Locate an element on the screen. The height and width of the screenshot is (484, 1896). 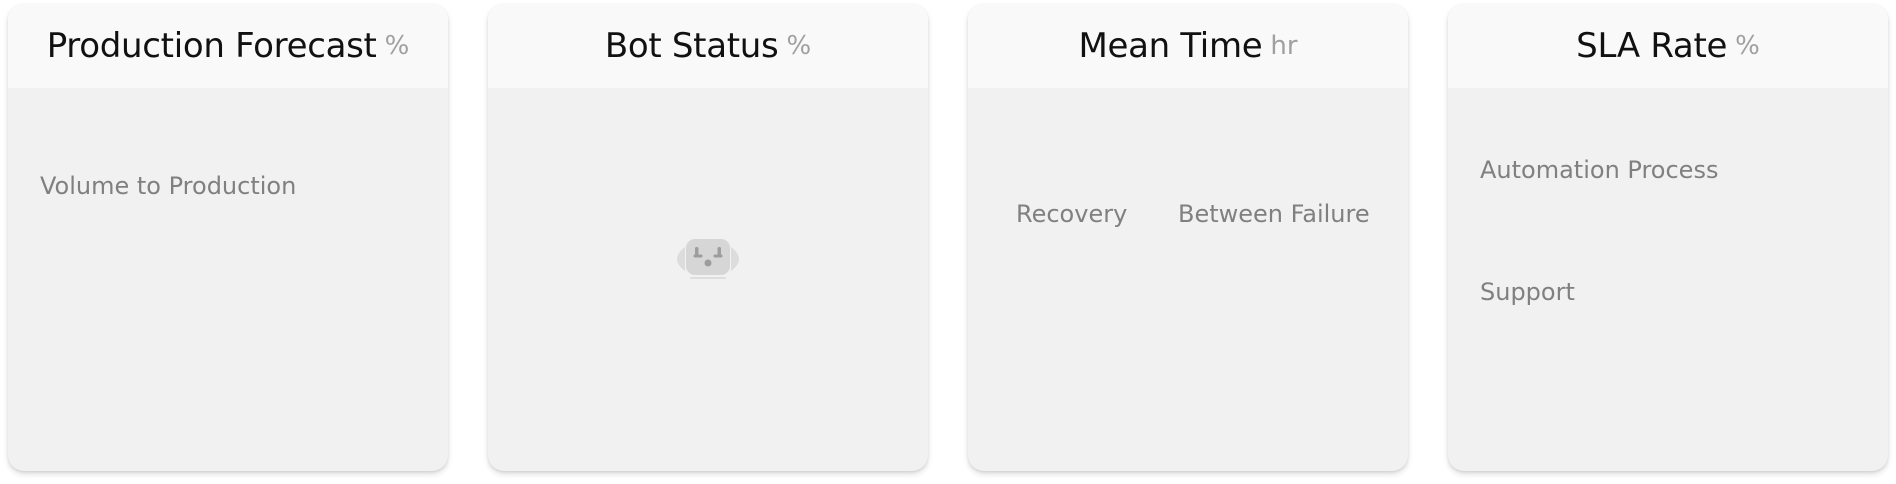
automation-process-label: Automation Process is located at coordinates (1599, 170).